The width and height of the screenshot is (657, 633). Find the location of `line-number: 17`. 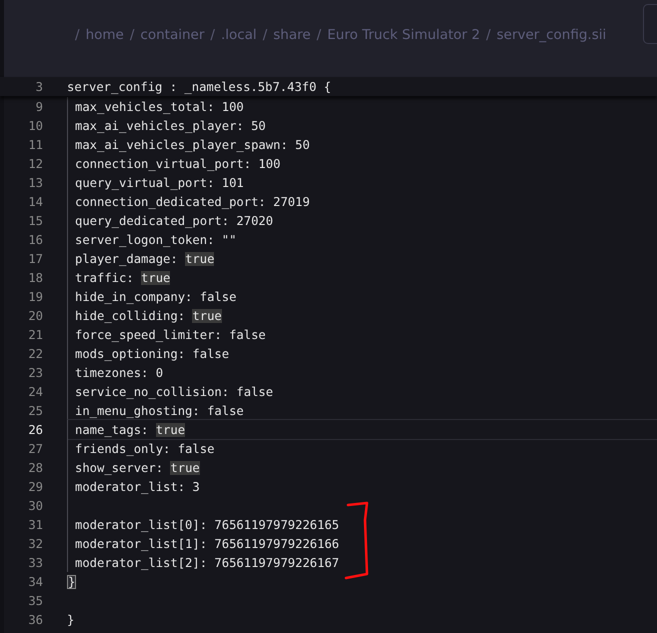

line-number: 17 is located at coordinates (35, 259).